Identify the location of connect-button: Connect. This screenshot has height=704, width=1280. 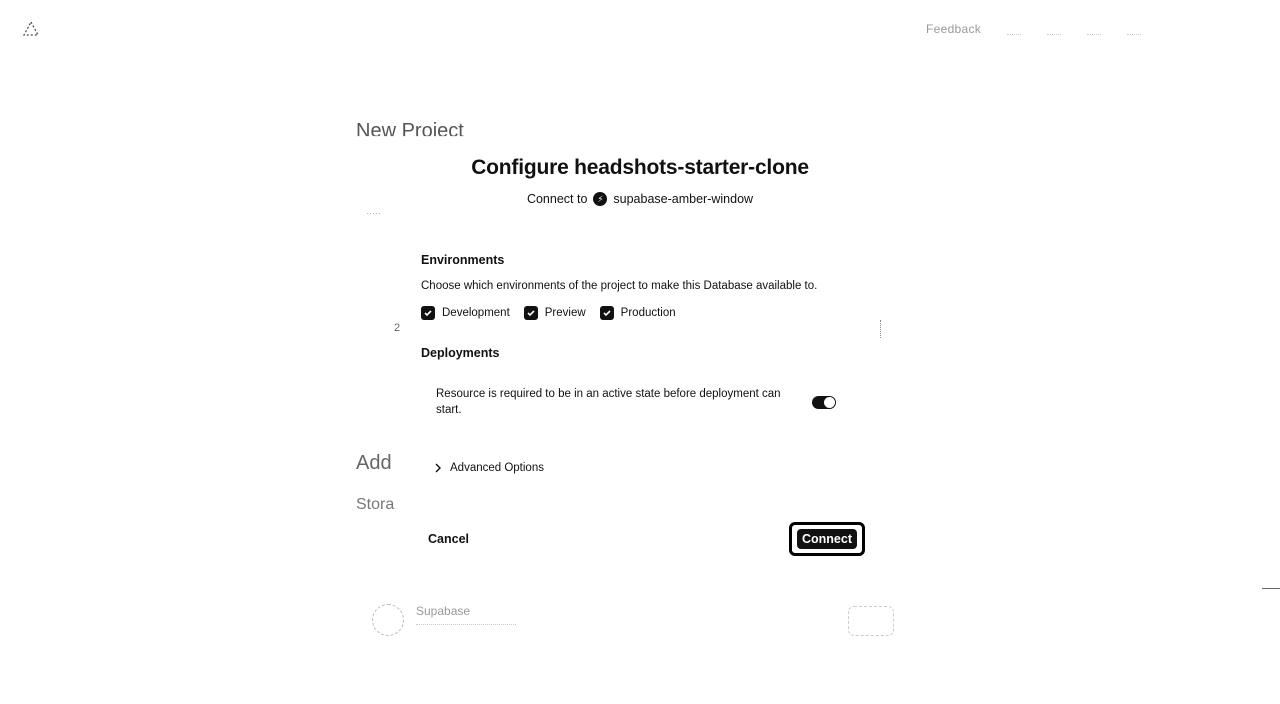
(827, 539).